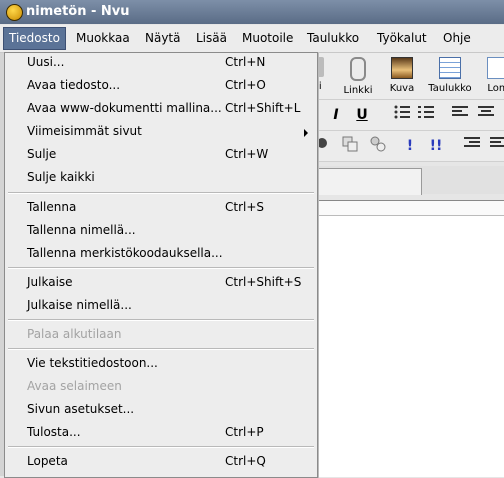  Describe the element at coordinates (402, 38) in the screenshot. I see `menu-tyokalut: Työkalut` at that location.